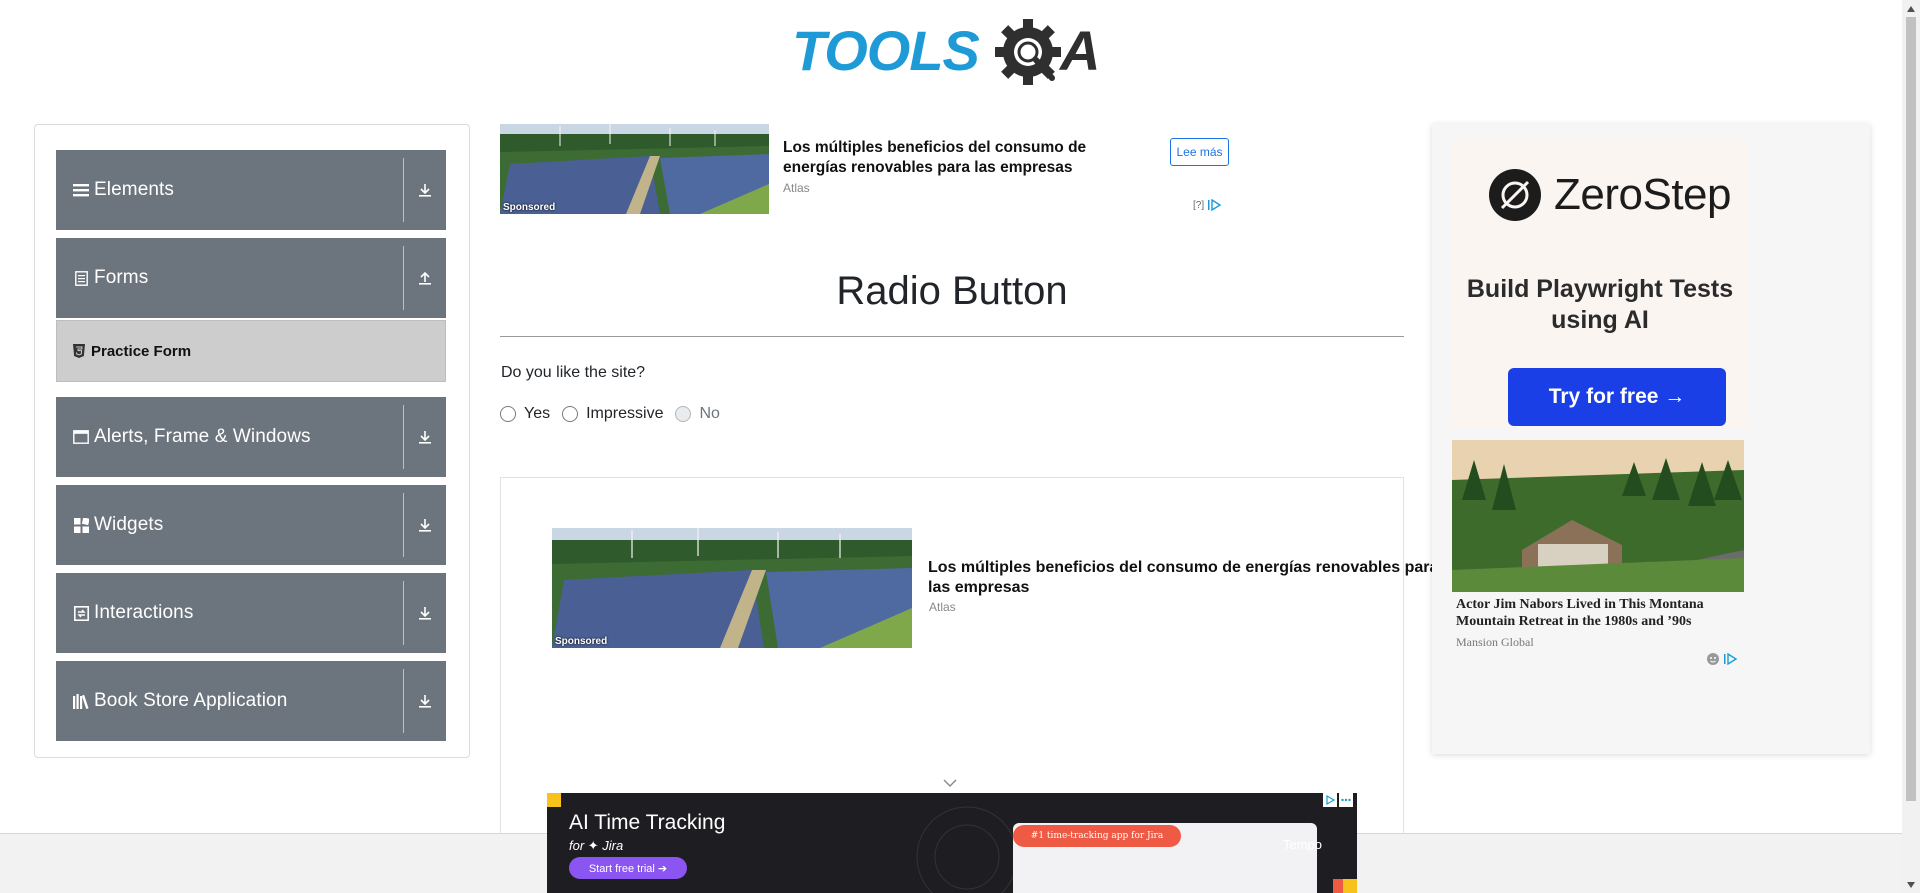 The height and width of the screenshot is (893, 1920). Describe the element at coordinates (251, 351) in the screenshot. I see `sidebar-item-practice-form: Practice Form` at that location.